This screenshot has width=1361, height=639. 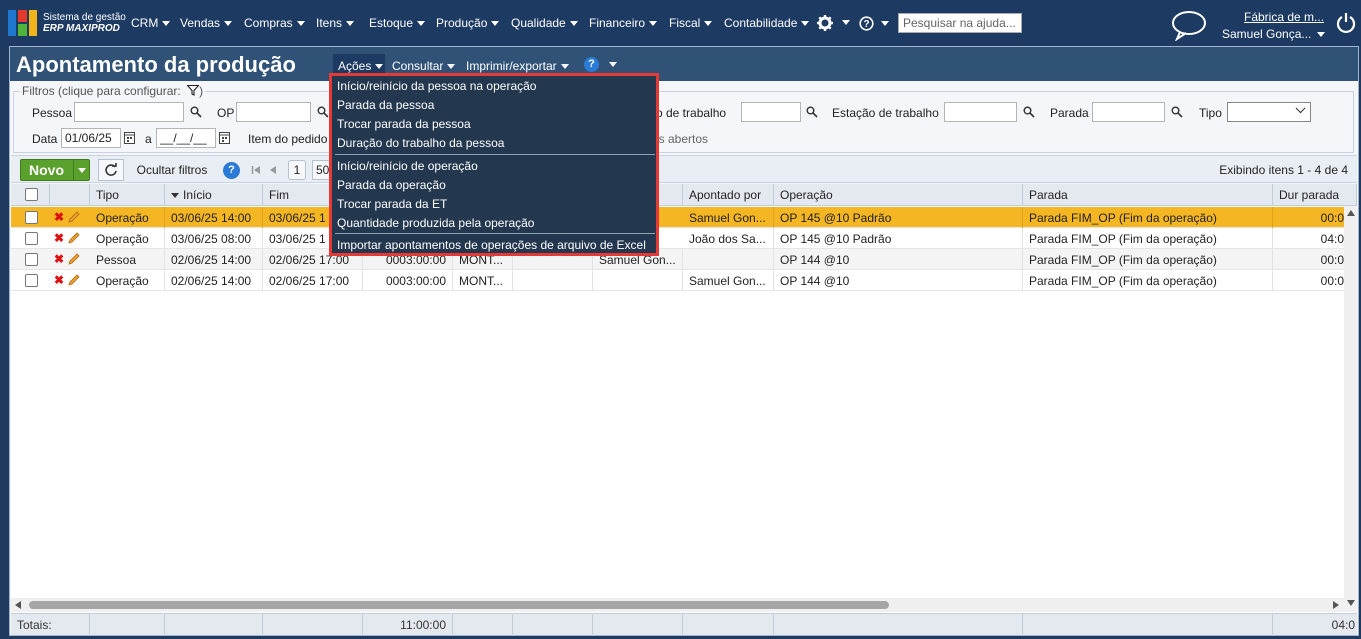 I want to click on nav-financeiro: Financeiro, so click(x=623, y=23).